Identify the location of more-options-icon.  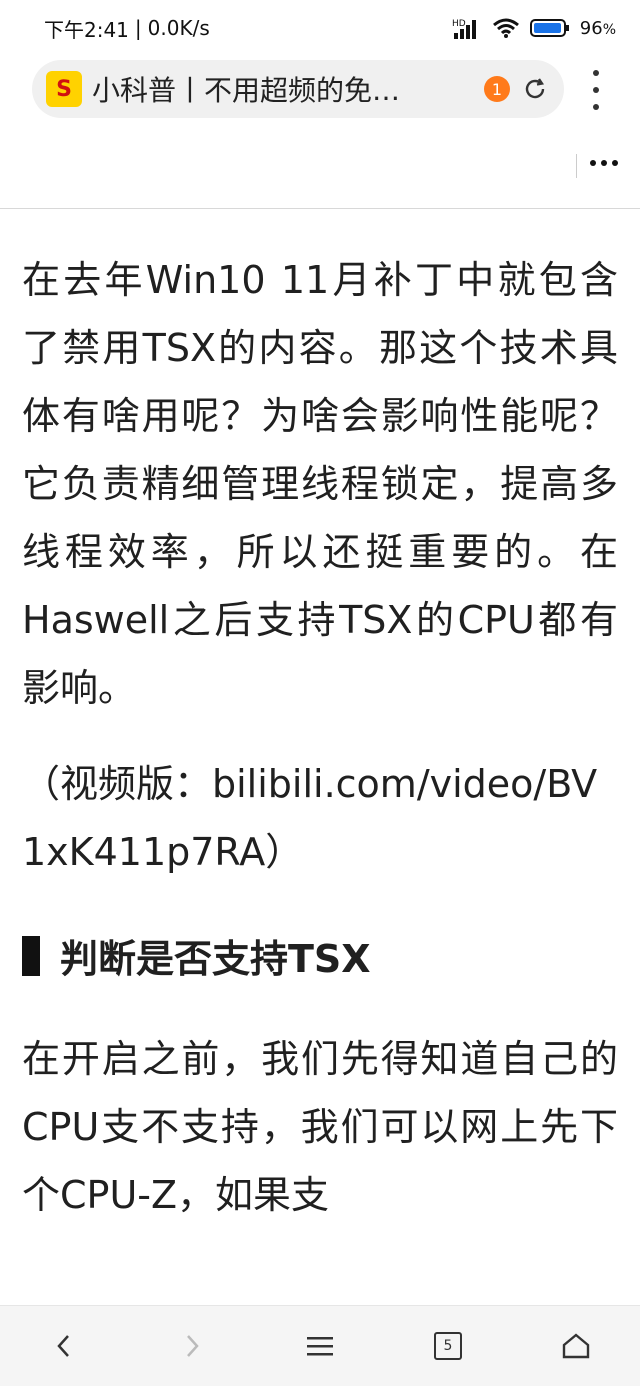
(604, 163).